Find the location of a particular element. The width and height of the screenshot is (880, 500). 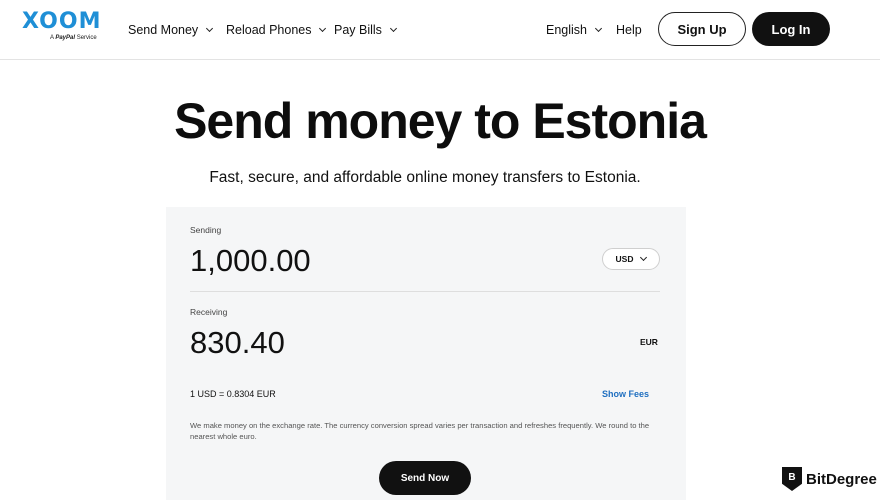

logo-tagline-suffix: Service is located at coordinates (86, 38).